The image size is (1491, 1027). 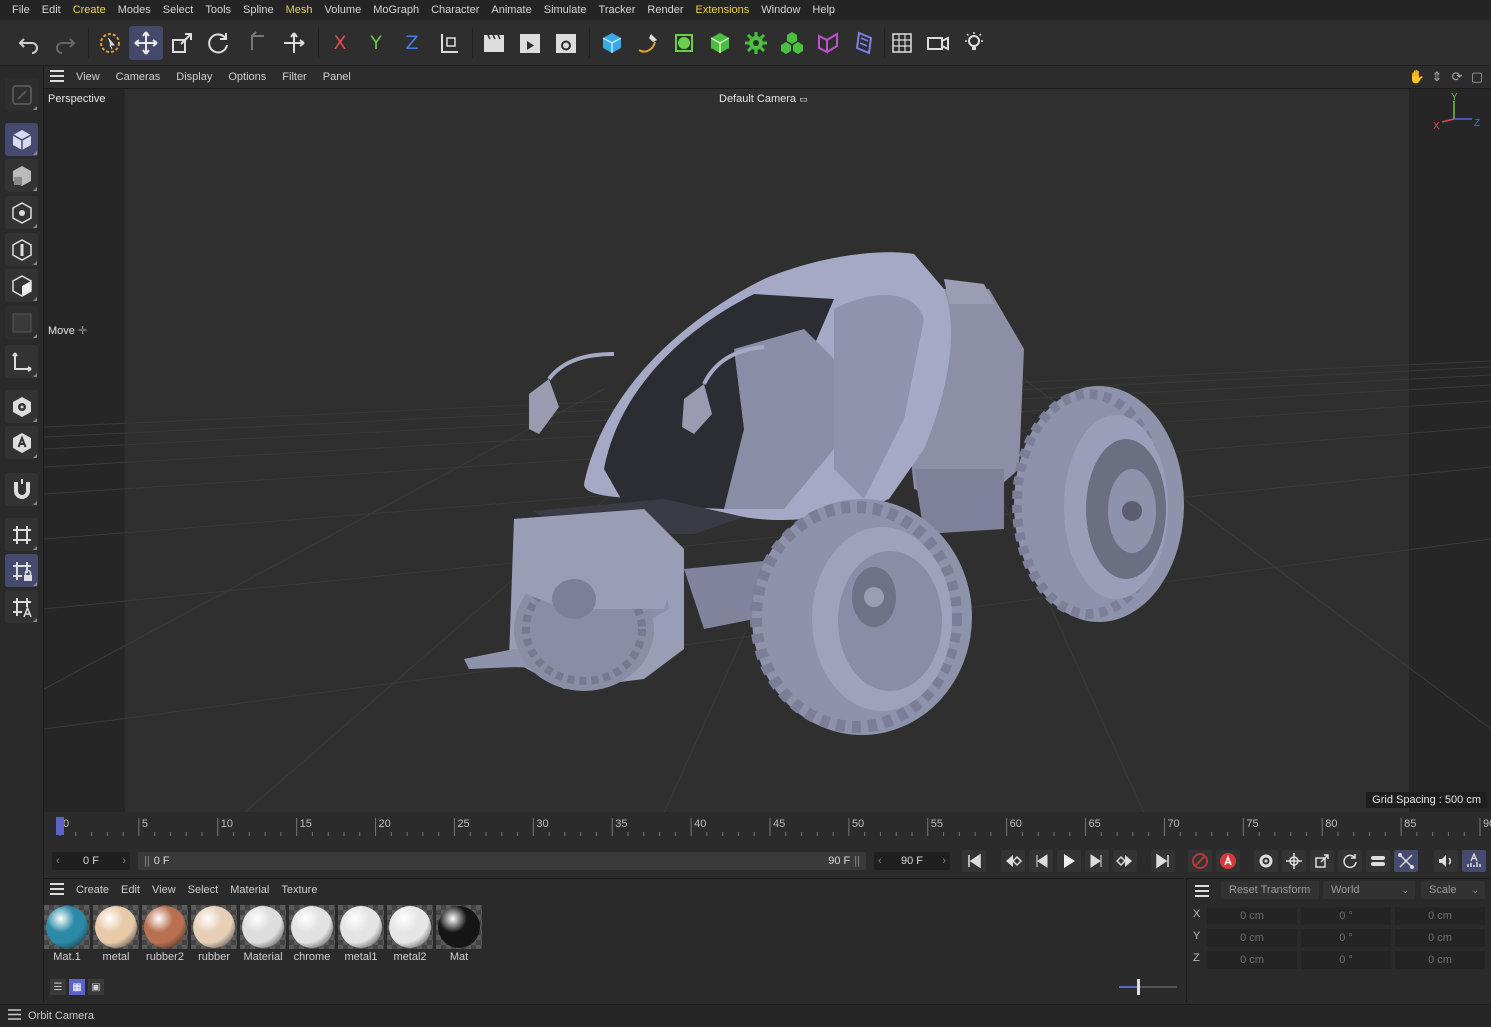 I want to click on max-frame-field: ‹ 90 F ›, so click(x=912, y=861).